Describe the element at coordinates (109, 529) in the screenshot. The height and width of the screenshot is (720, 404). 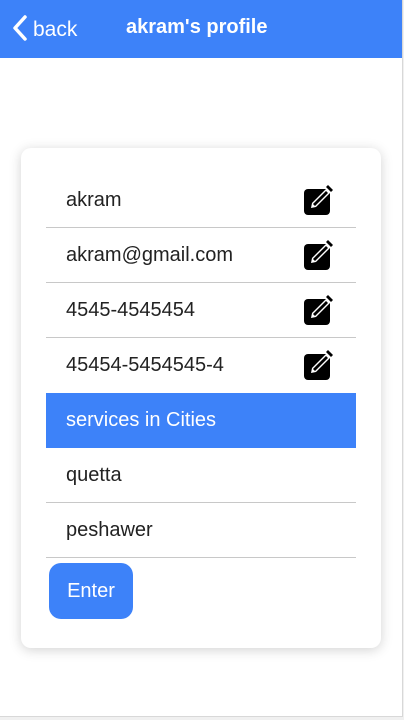
I see `city-label: peshawer` at that location.